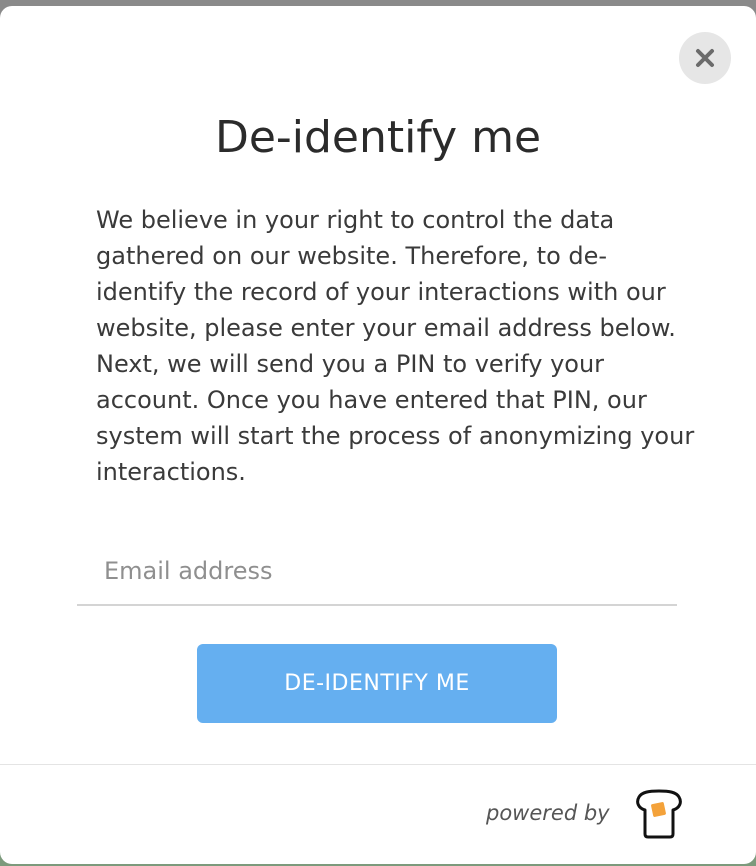 This screenshot has width=756, height=866. I want to click on email-input, so click(377, 571).